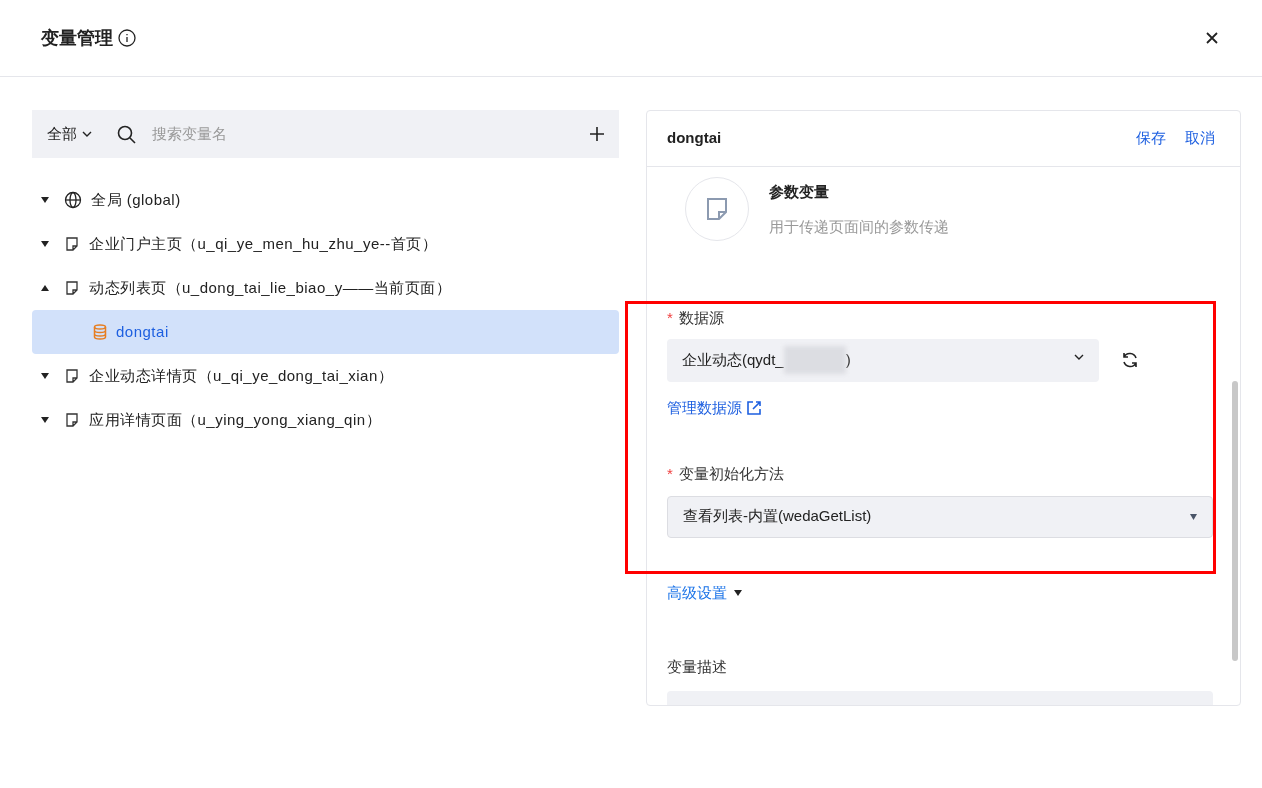 The image size is (1262, 788). What do you see at coordinates (1212, 38) in the screenshot?
I see `close-icon` at bounding box center [1212, 38].